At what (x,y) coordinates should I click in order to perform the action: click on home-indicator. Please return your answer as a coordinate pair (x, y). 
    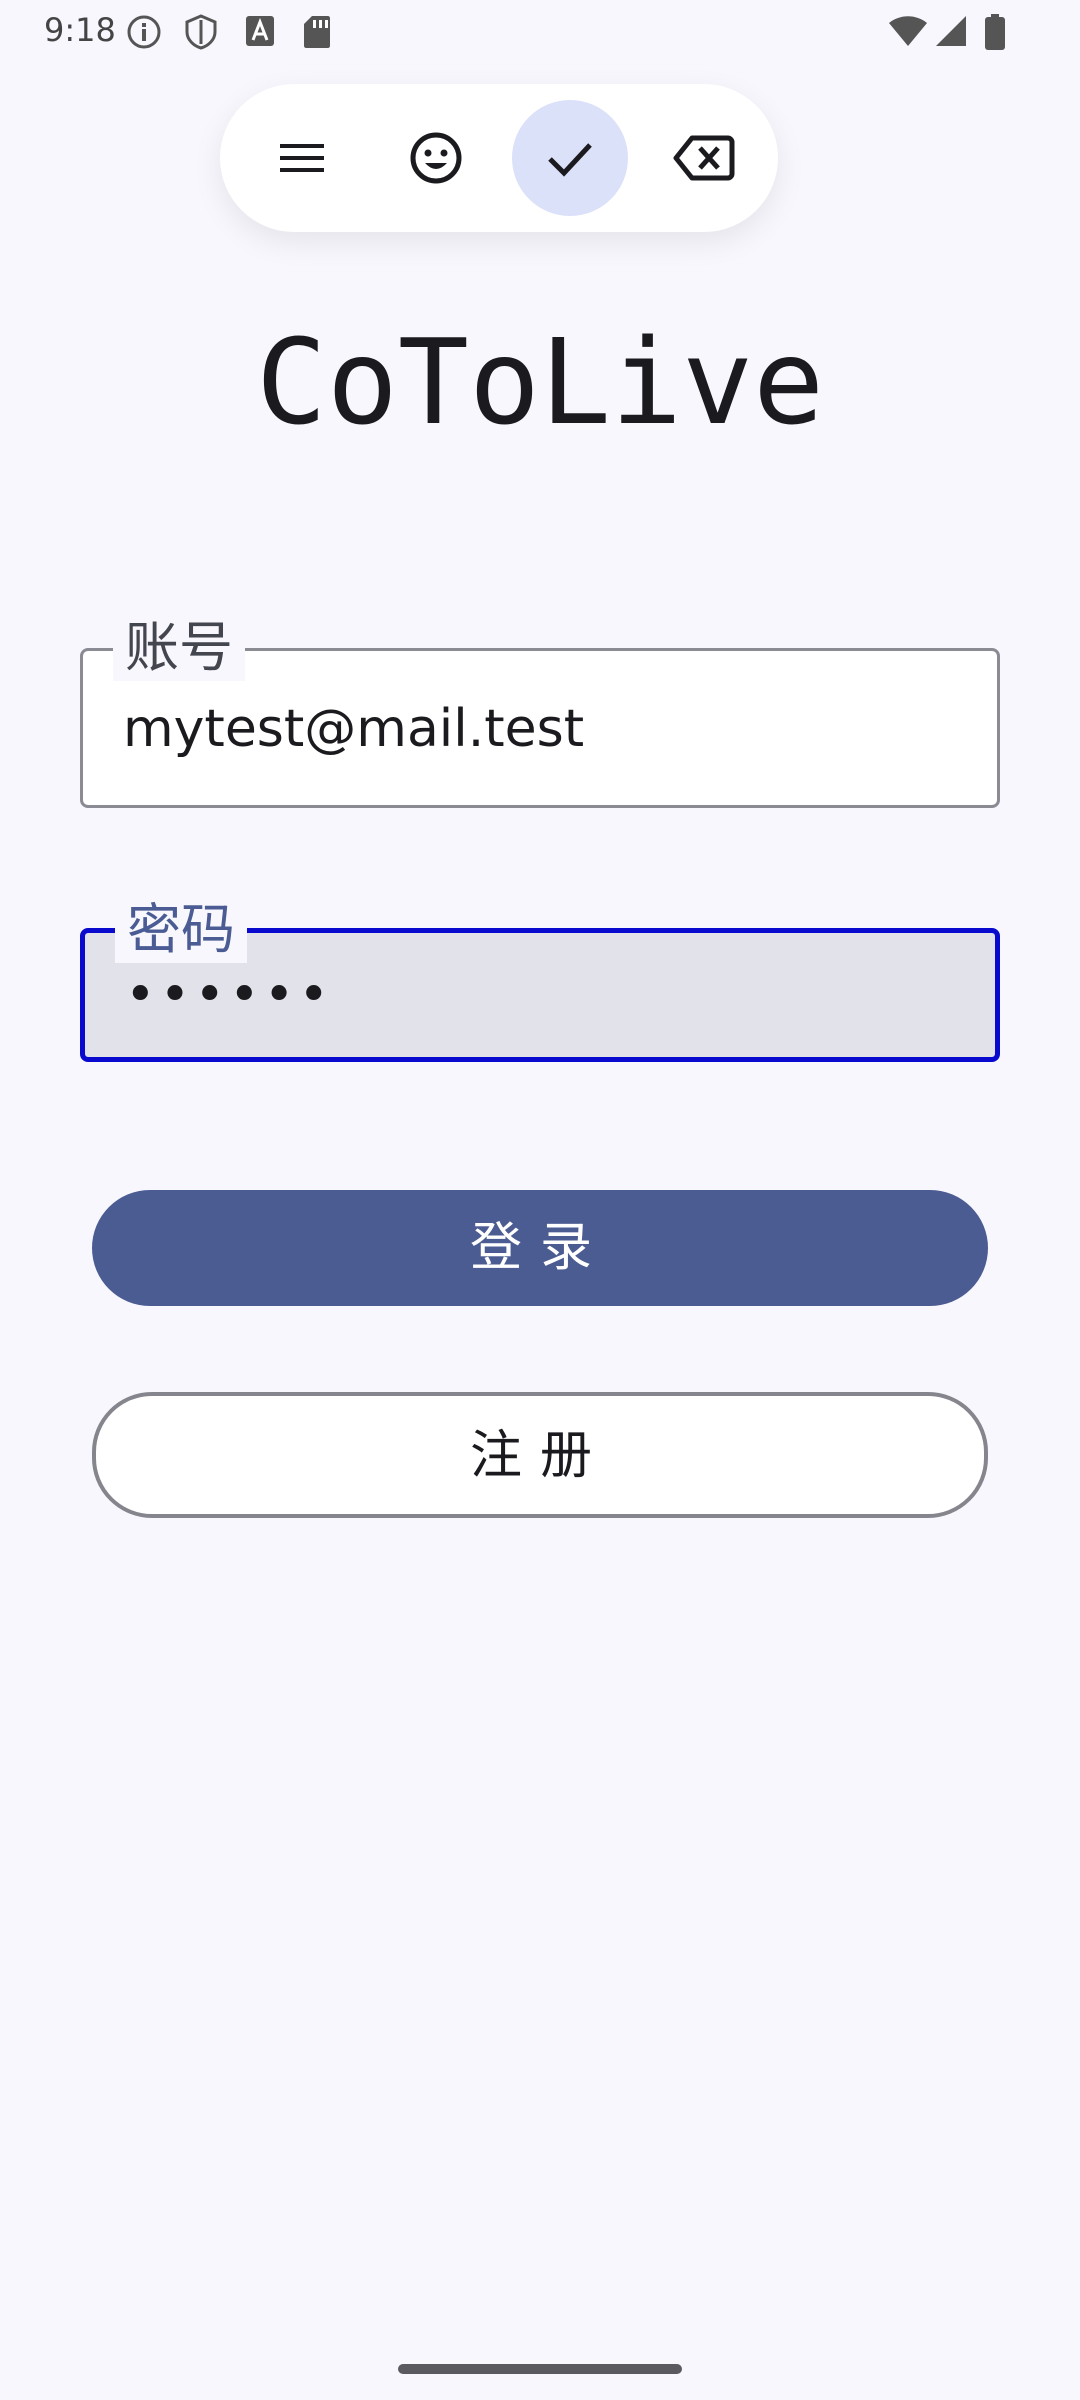
    Looking at the image, I should click on (540, 2369).